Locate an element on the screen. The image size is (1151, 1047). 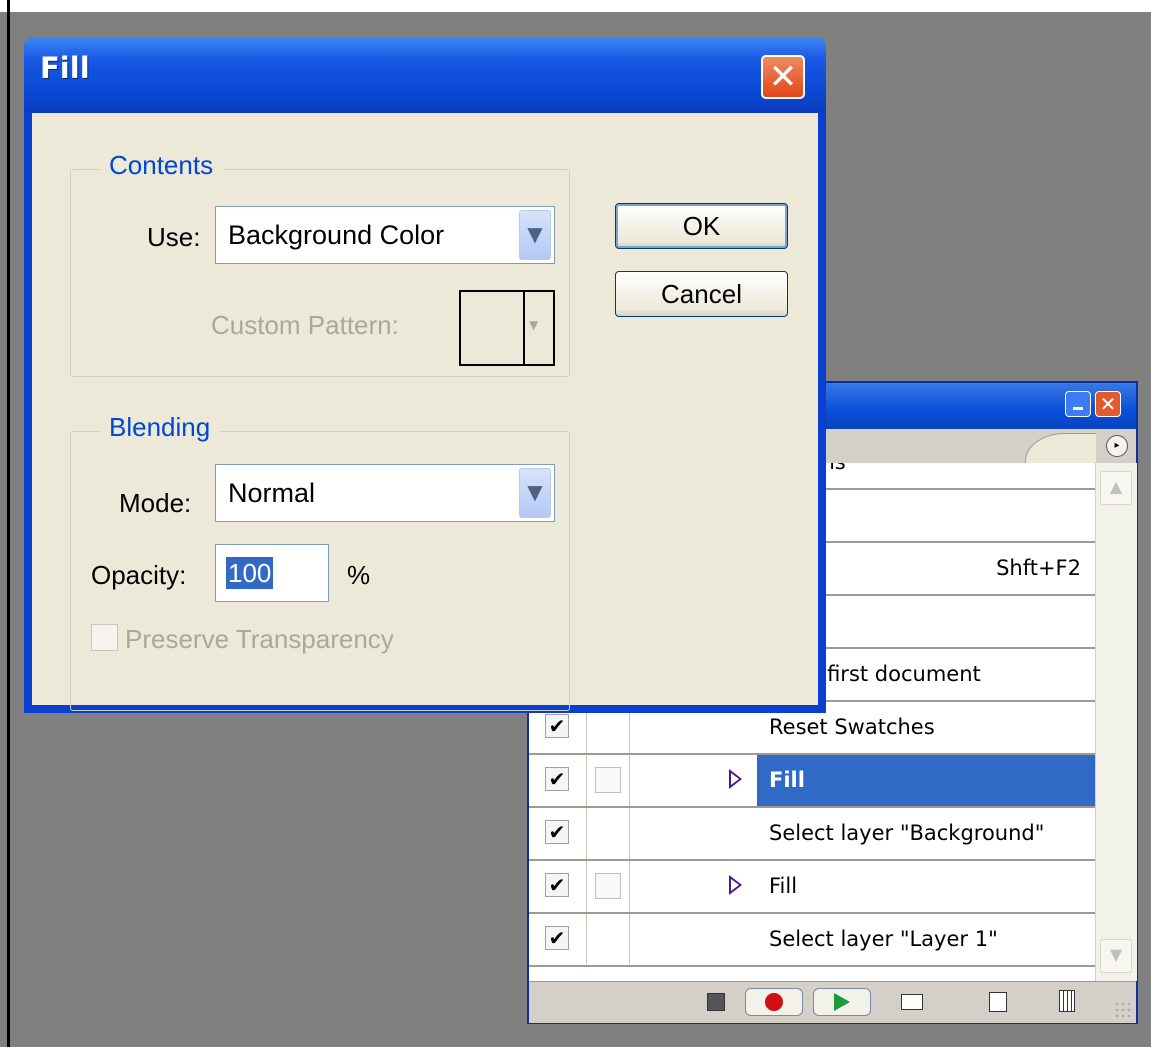
opacity-input: 100 is located at coordinates (272, 573).